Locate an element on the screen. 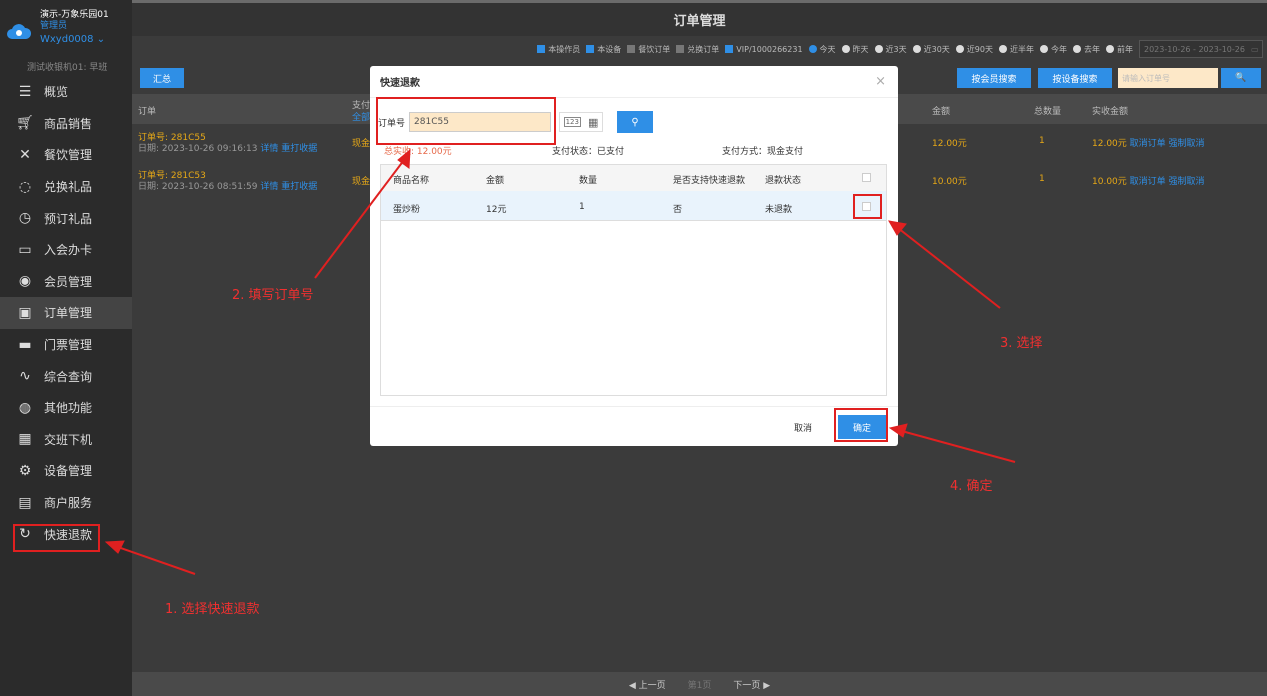 The image size is (1267, 696). prev-page-button: ◀ 上一页 is located at coordinates (647, 684).